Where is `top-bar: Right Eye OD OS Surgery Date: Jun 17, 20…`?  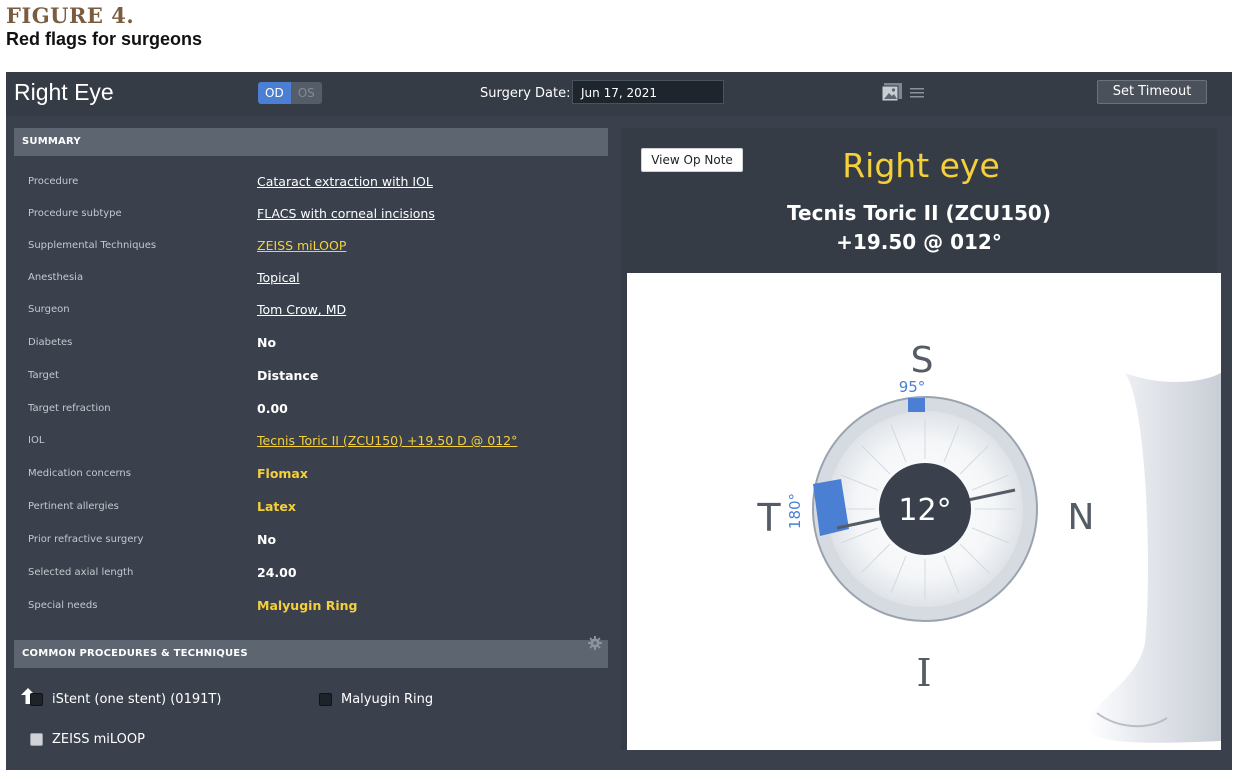
top-bar: Right Eye OD OS Surgery Date: Jun 17, 20… is located at coordinates (619, 94).